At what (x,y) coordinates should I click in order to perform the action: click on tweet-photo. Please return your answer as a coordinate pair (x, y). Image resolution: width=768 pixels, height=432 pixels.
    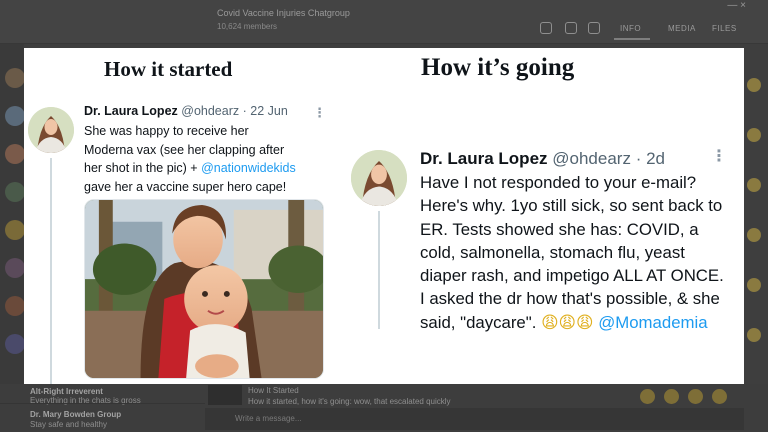
    Looking at the image, I should click on (204, 289).